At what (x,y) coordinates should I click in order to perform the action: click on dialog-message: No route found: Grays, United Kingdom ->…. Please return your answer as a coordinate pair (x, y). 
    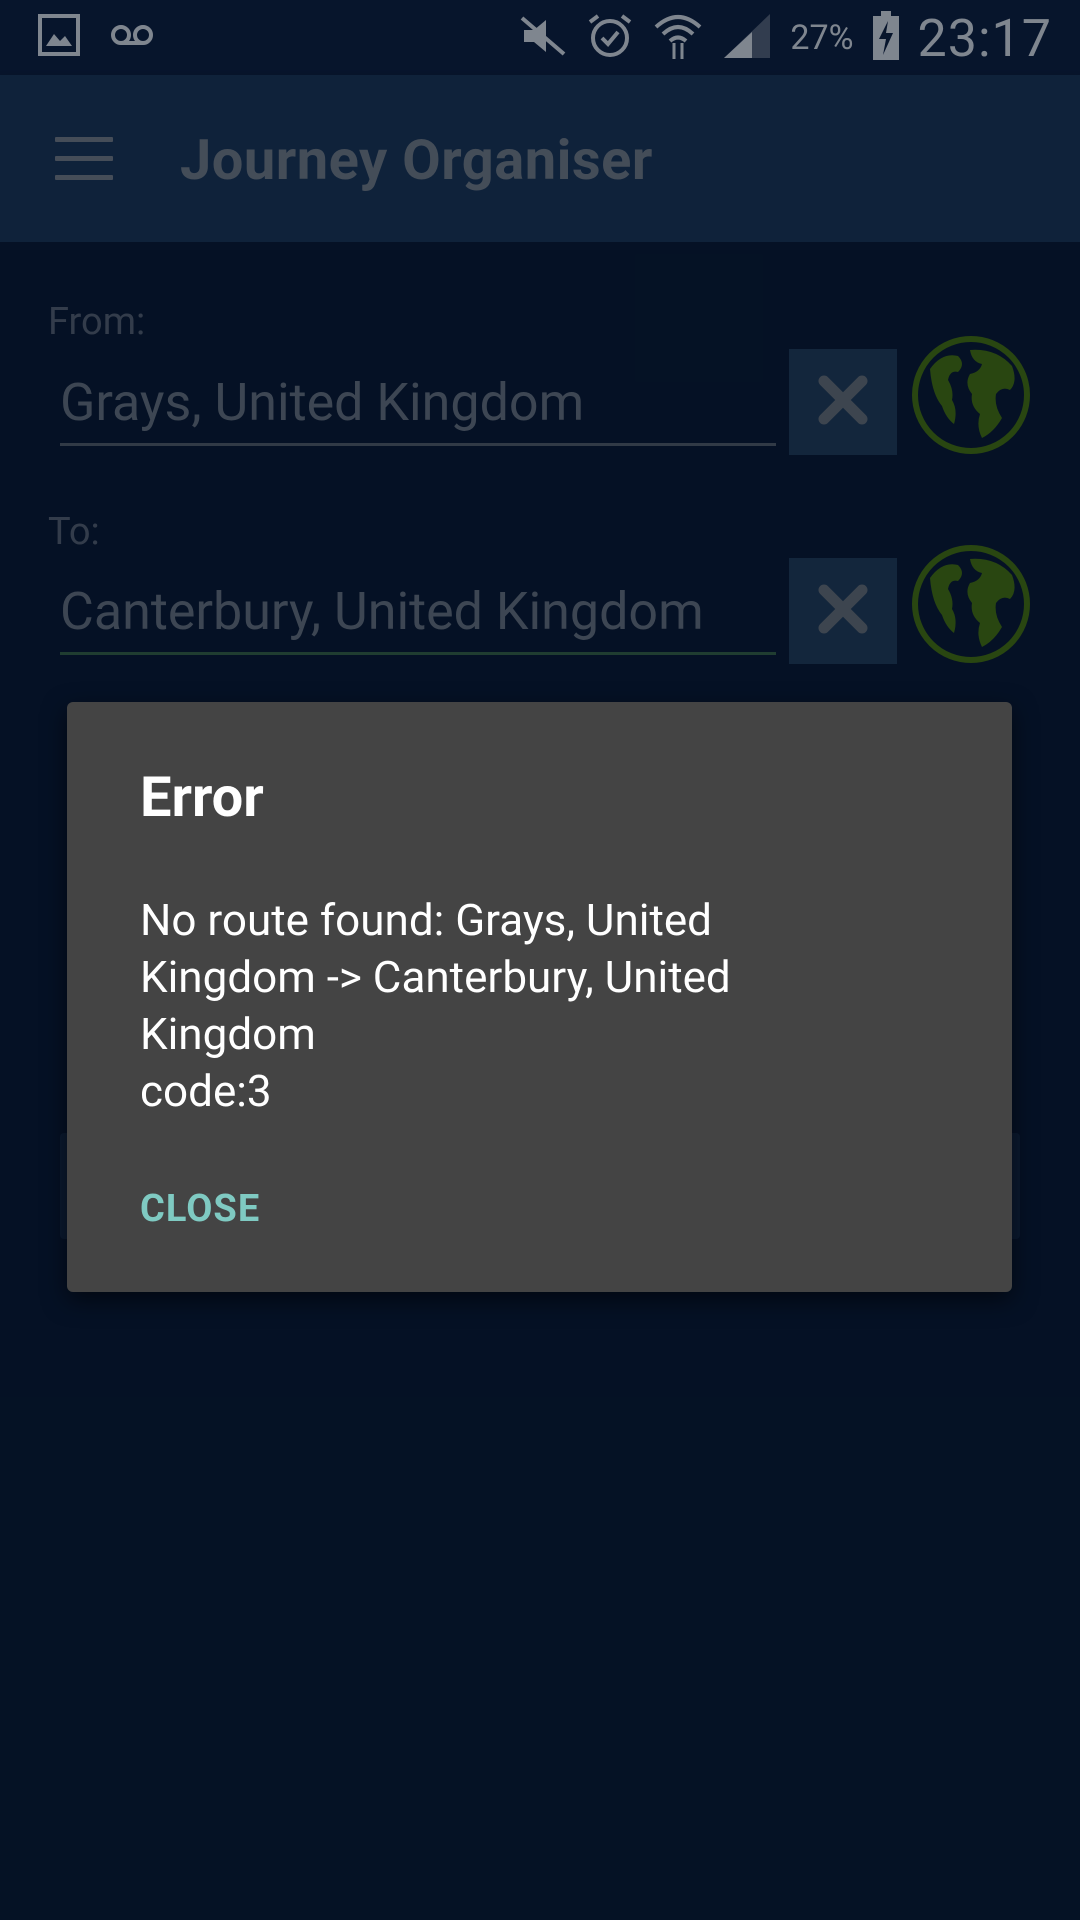
    Looking at the image, I should click on (435, 1005).